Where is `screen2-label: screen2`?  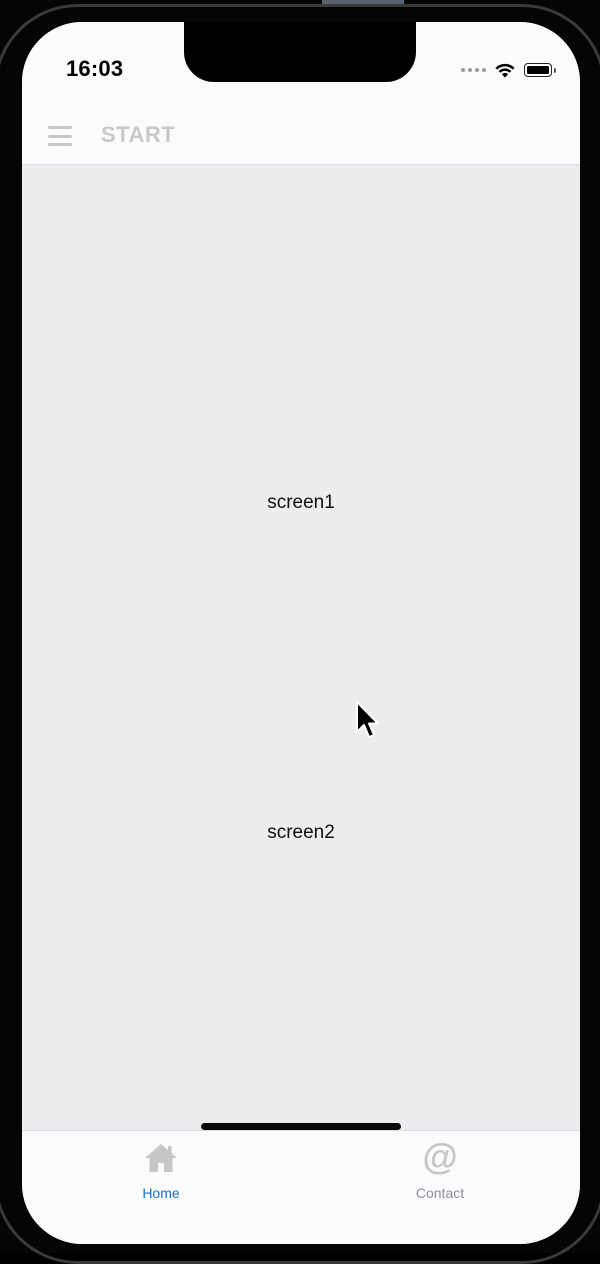 screen2-label: screen2 is located at coordinates (301, 832).